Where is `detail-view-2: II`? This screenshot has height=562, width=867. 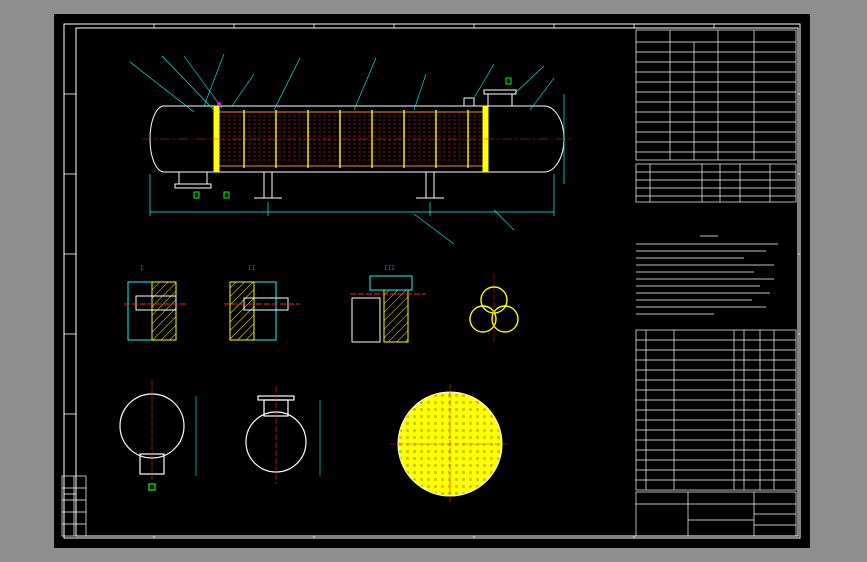 detail-view-2: II is located at coordinates (262, 303).